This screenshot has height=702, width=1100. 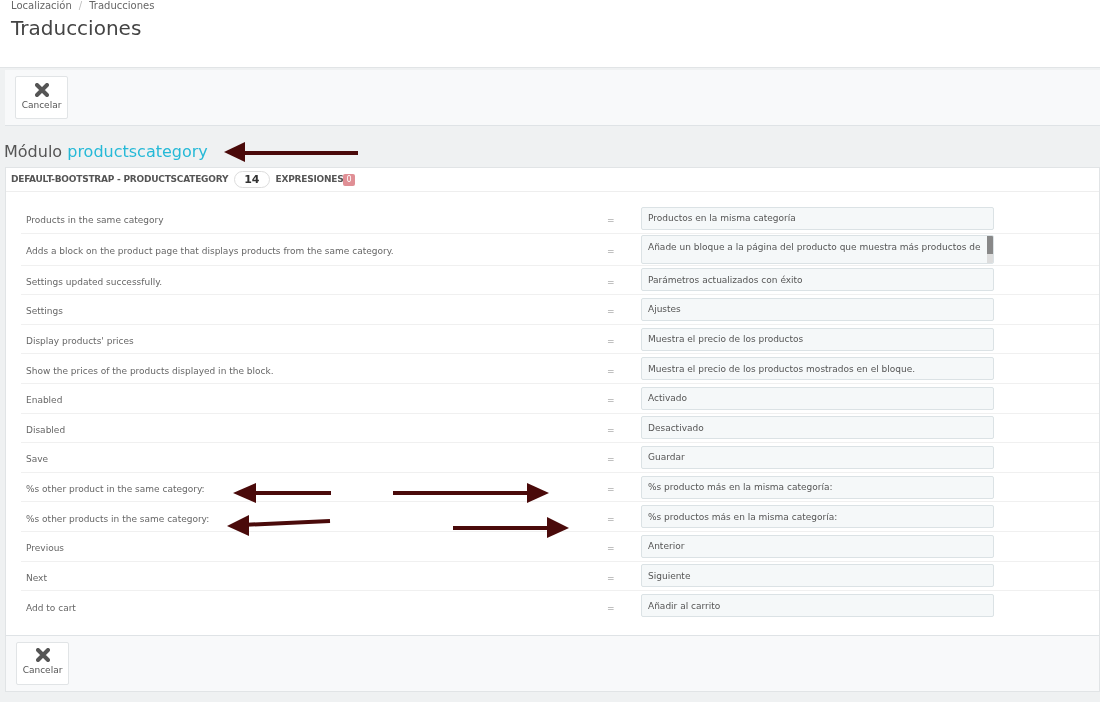 I want to click on source-text: Add to cart, so click(x=51, y=607).